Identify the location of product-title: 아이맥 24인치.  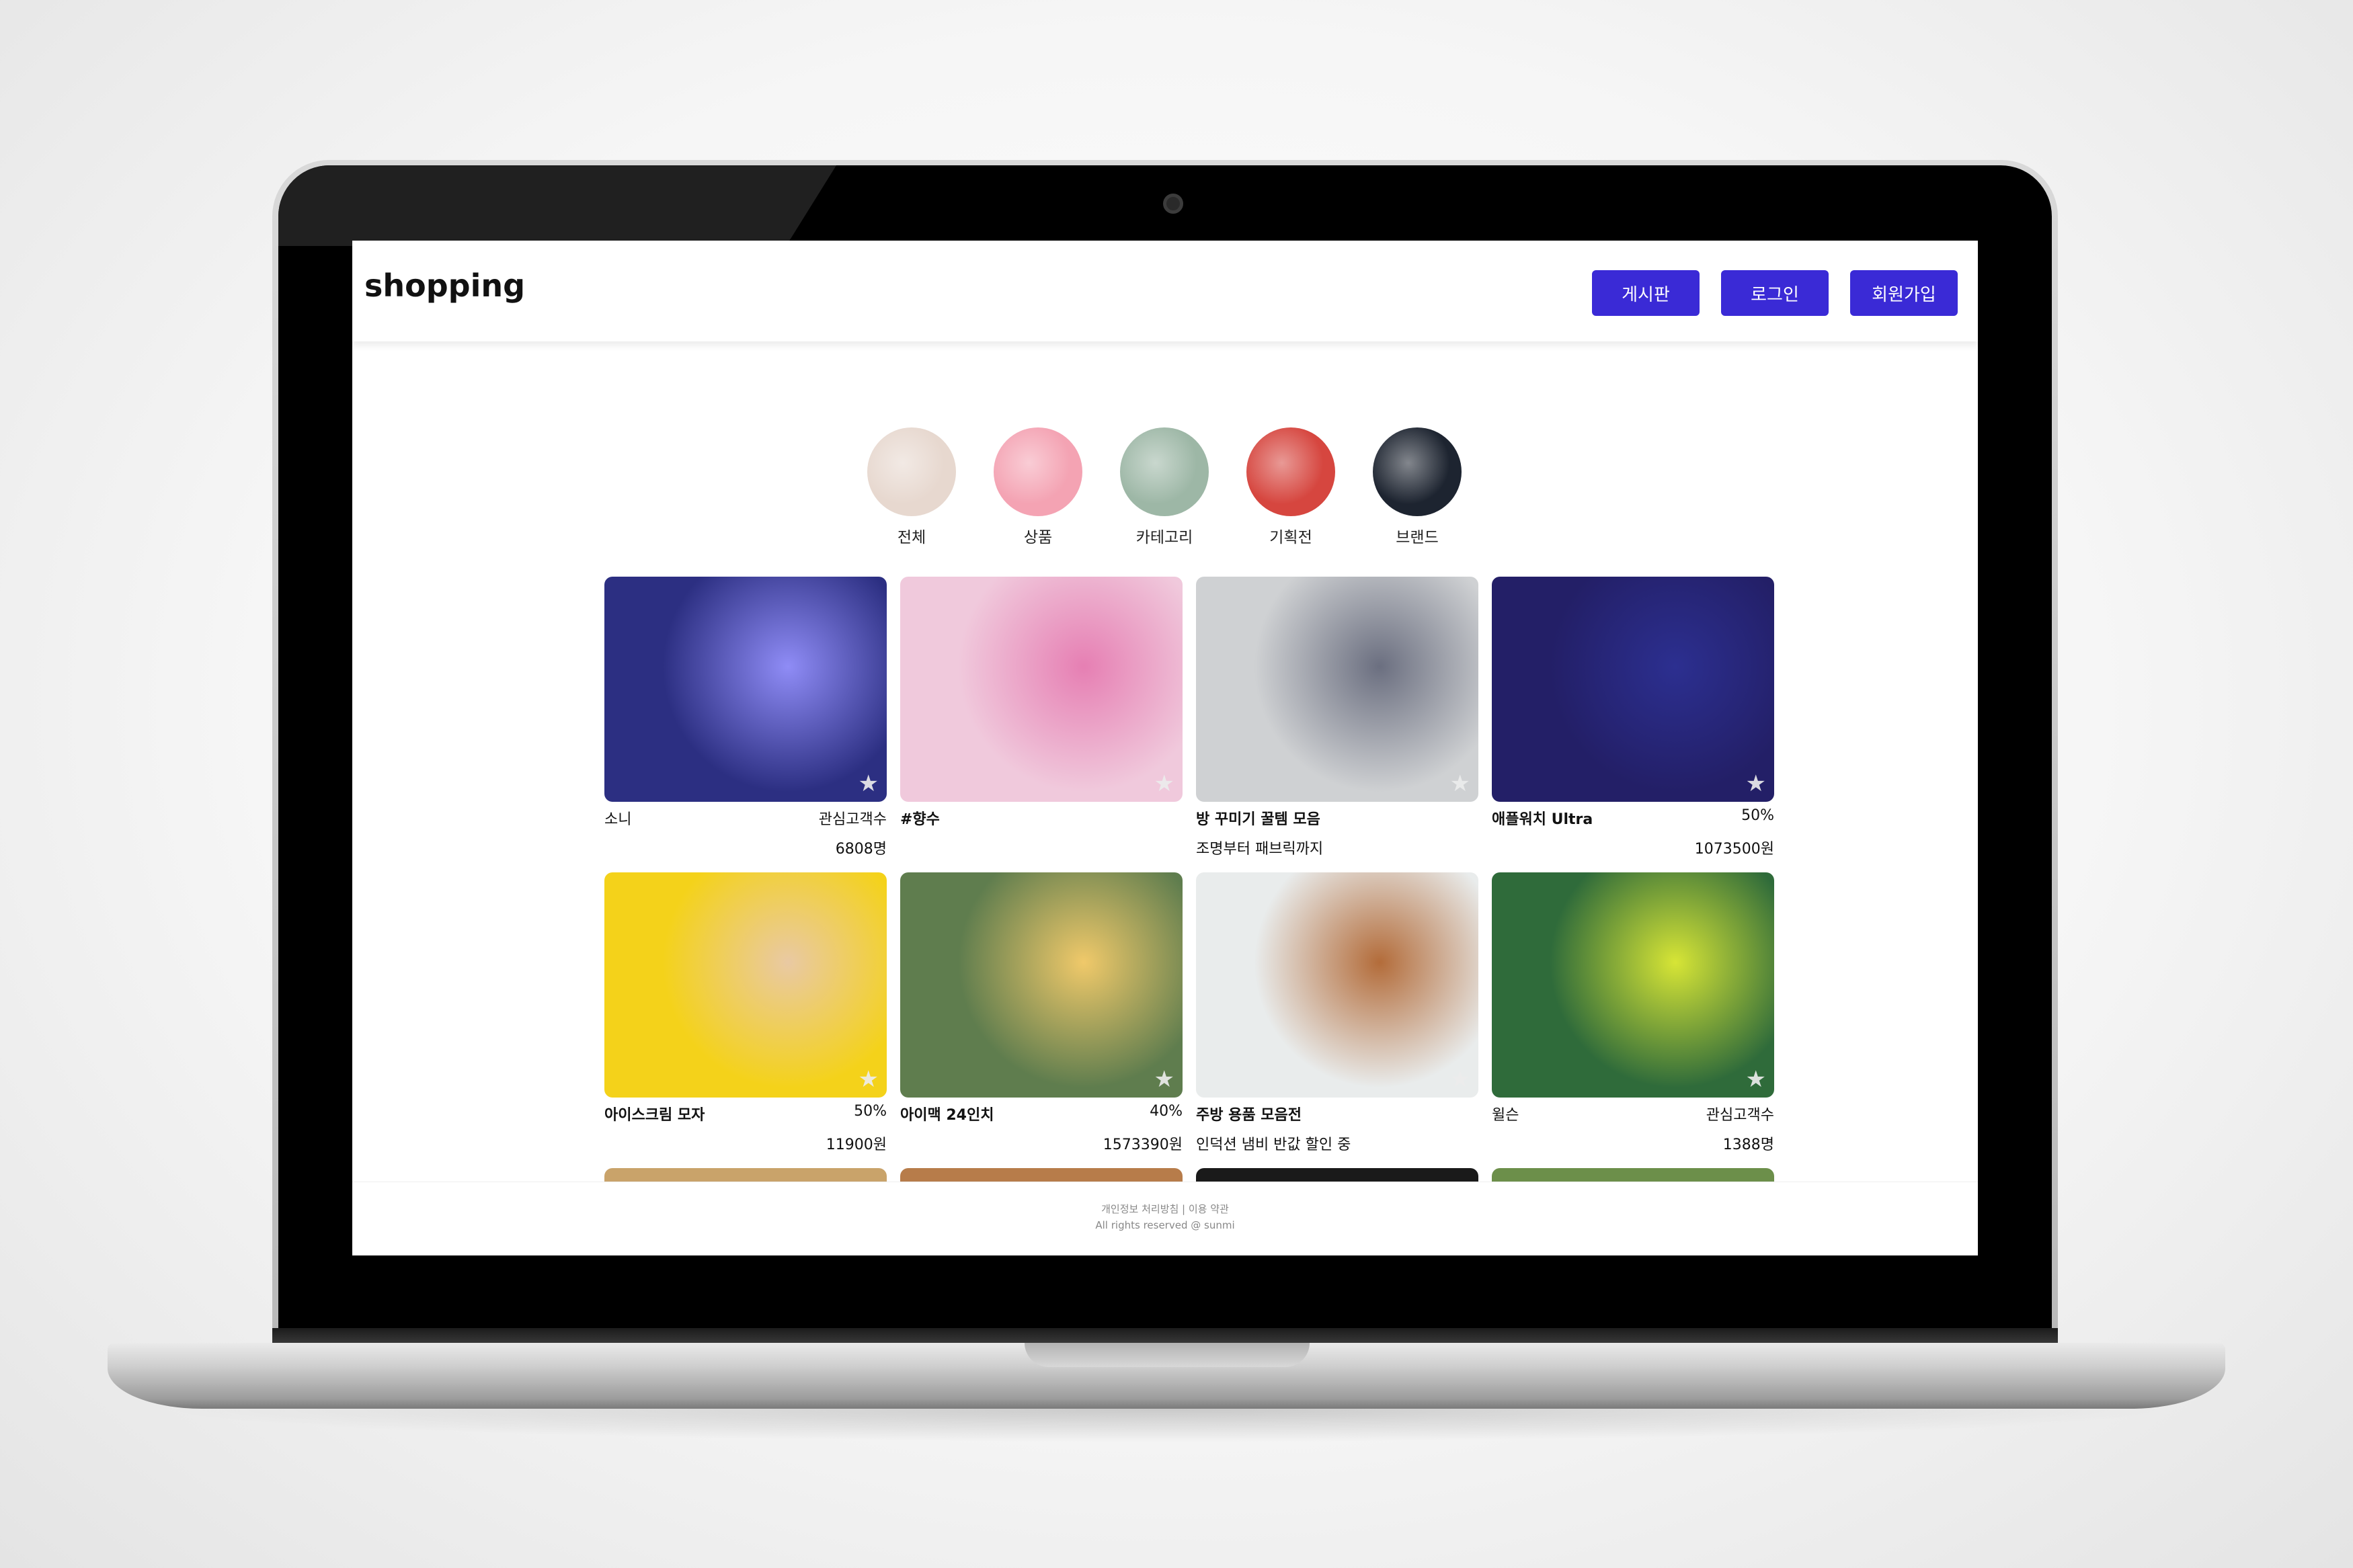
(947, 1116).